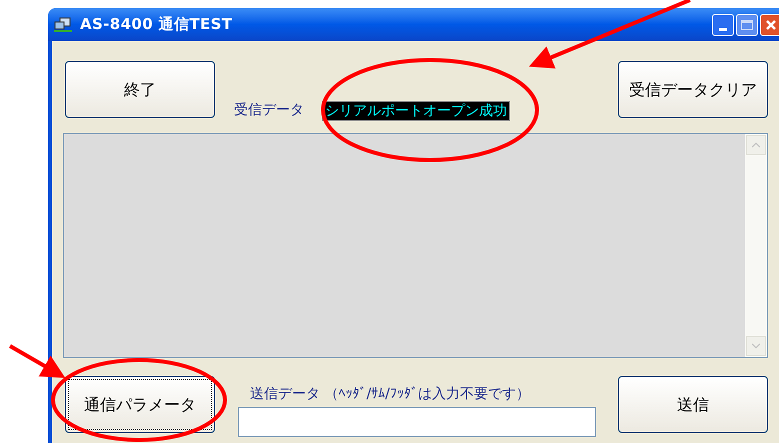 This screenshot has height=443, width=779. Describe the element at coordinates (269, 110) in the screenshot. I see `receive-label: 受信データ` at that location.